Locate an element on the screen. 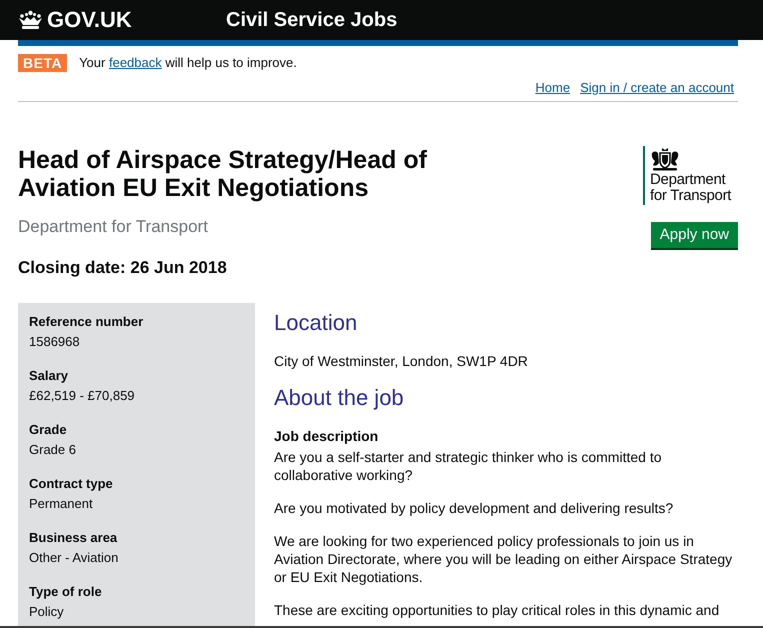 The image size is (763, 628). apply-now-button: Apply now is located at coordinates (694, 235).